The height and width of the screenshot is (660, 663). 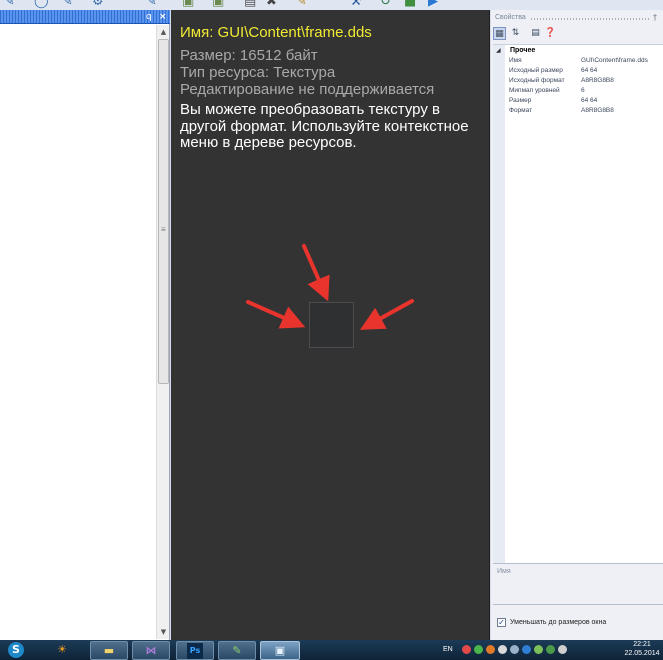 I want to click on arrow-left, so click(x=276, y=314).